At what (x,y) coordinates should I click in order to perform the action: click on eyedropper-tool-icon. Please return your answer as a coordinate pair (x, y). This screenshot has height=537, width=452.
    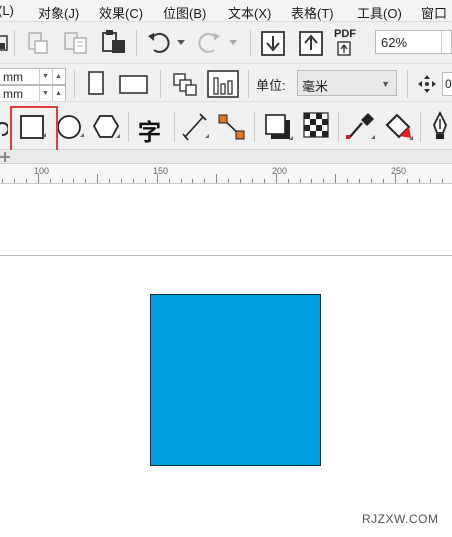
    Looking at the image, I should click on (360, 127).